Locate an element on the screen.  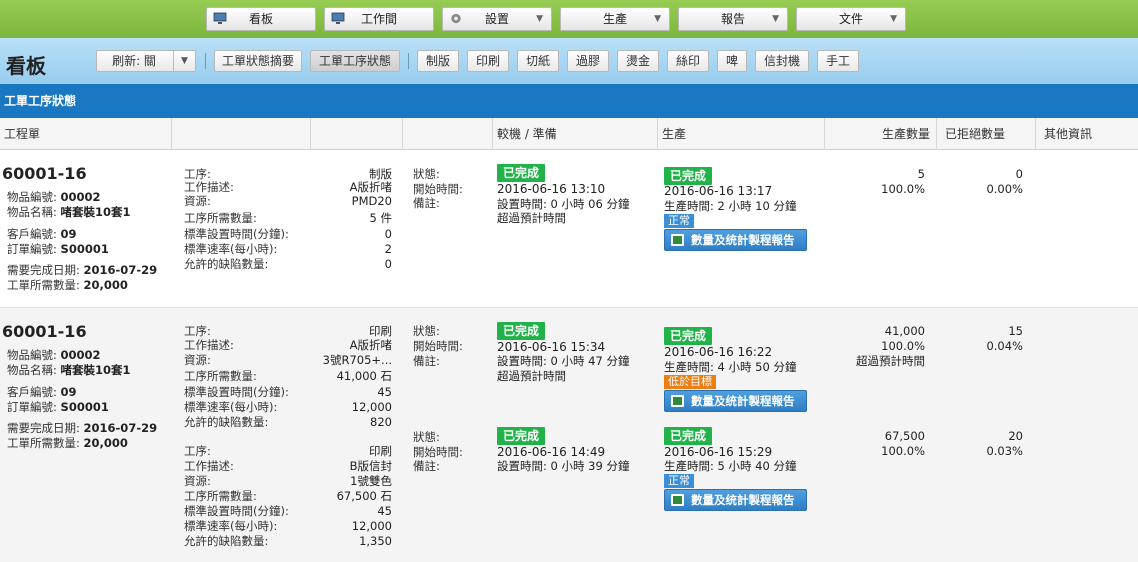
btn-order-process-status: 工單工序狀態 is located at coordinates (355, 61).